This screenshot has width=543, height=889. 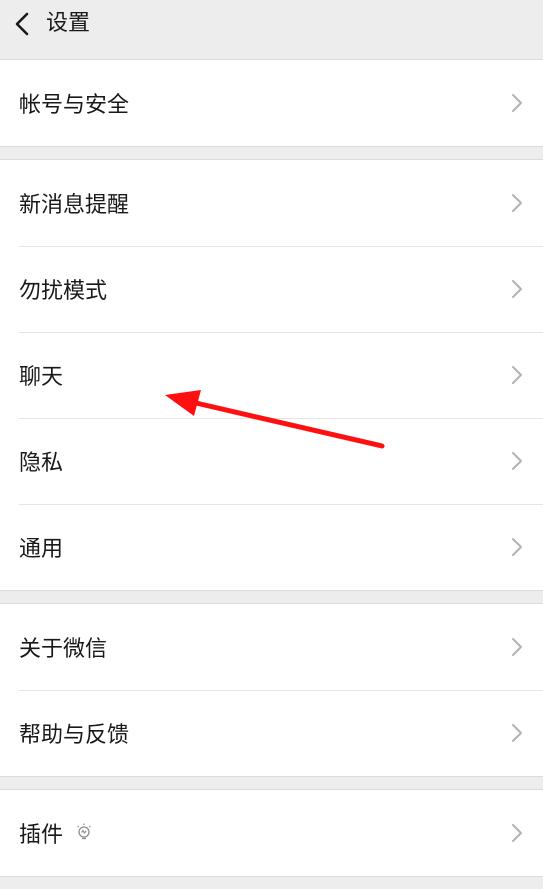 I want to click on settings-group-plugins: 插件, so click(x=271, y=833).